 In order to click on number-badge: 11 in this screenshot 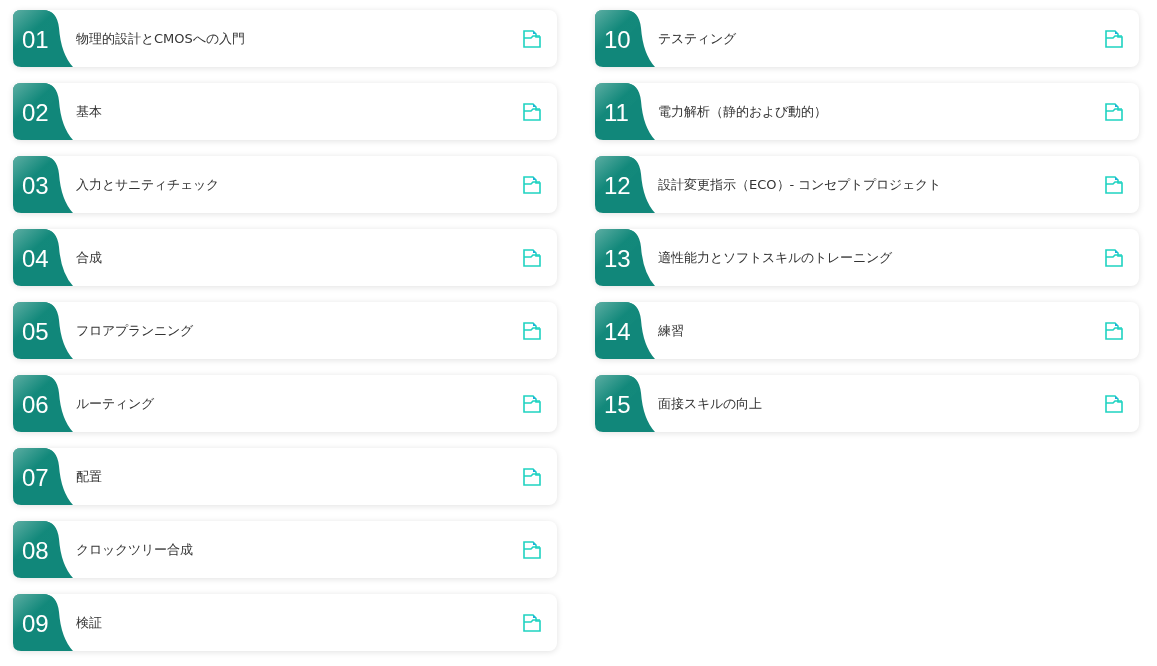, I will do `click(625, 111)`.